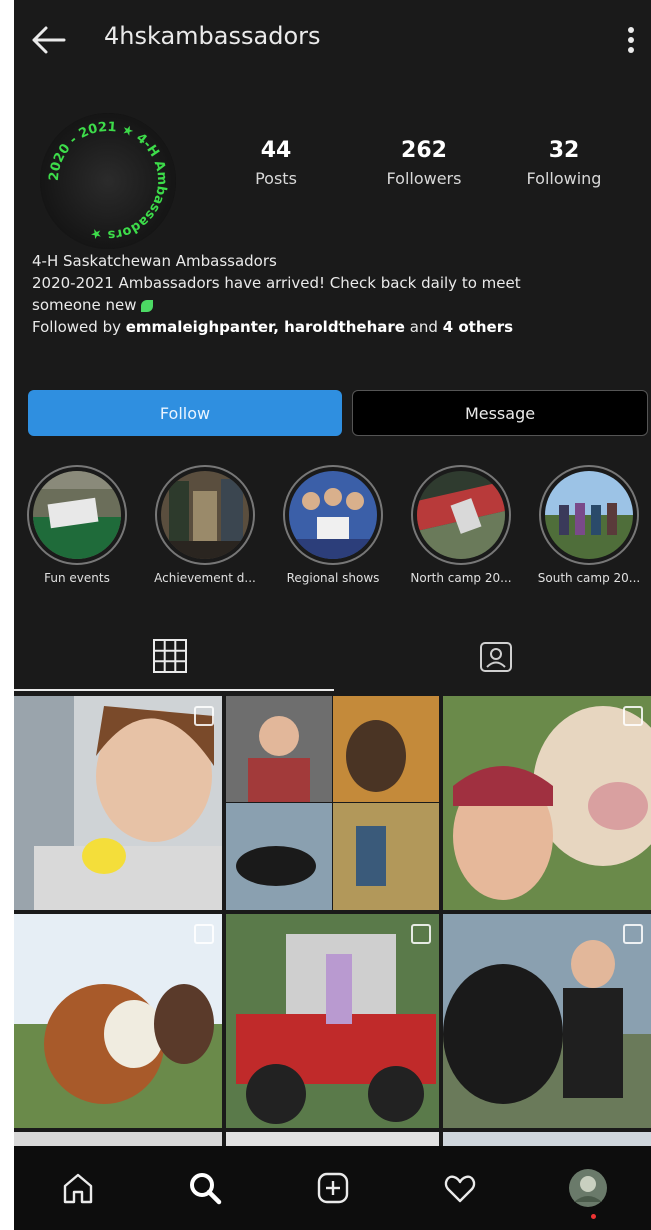 The image size is (651, 1230). I want to click on tagged-photos-icon, so click(496, 656).